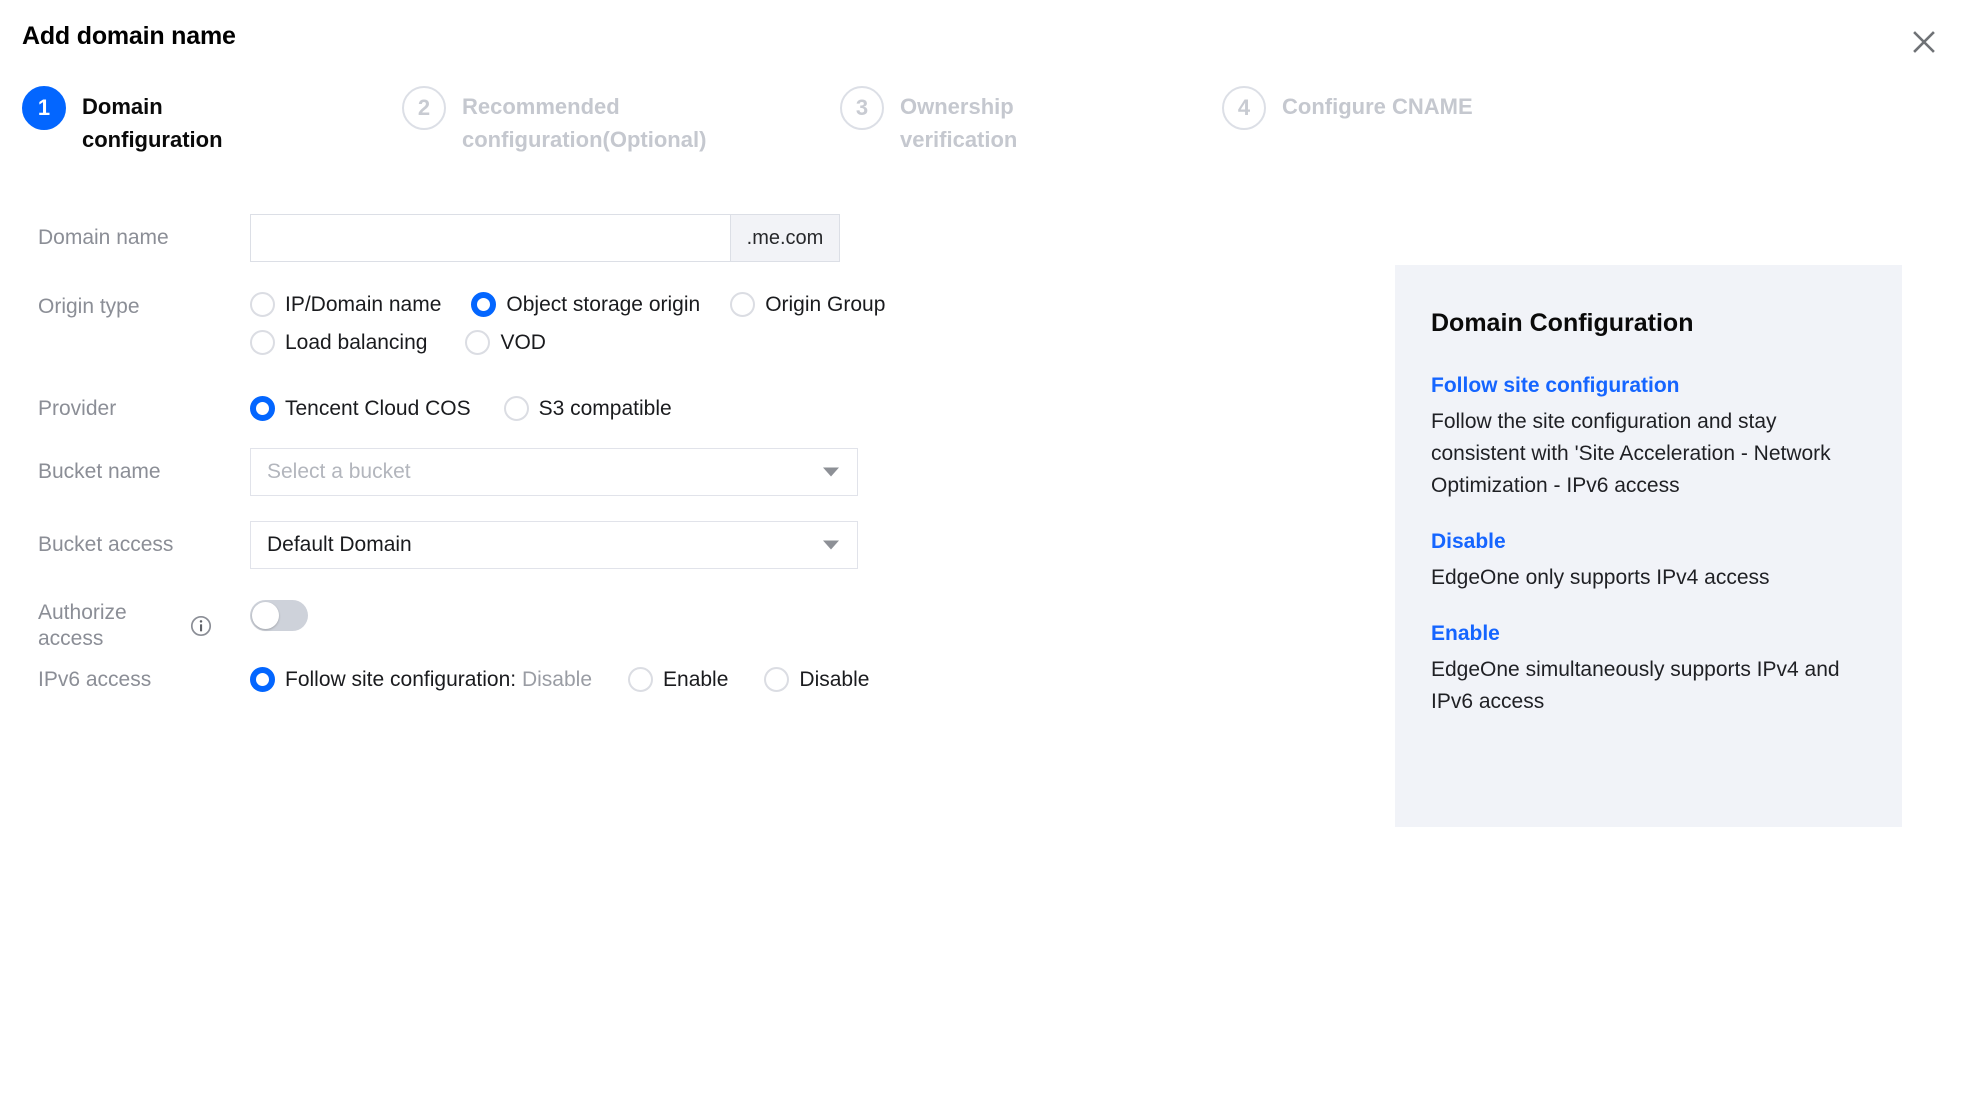 This screenshot has width=1964, height=1094. Describe the element at coordinates (605, 408) in the screenshot. I see `radio-label: S3 compatible` at that location.